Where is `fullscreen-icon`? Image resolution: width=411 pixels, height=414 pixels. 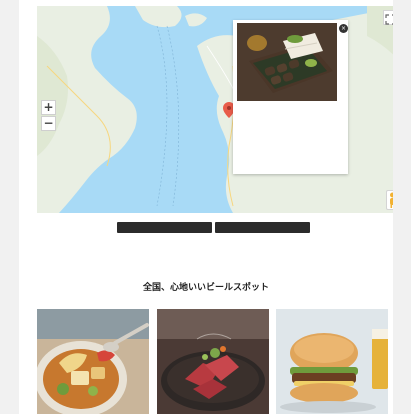
fullscreen-icon is located at coordinates (389, 19).